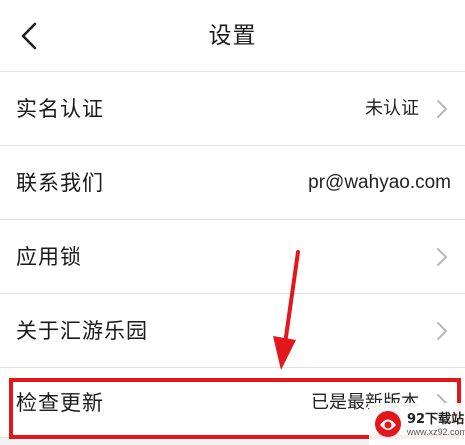 The width and height of the screenshot is (465, 445). I want to click on verification-status: 未认证, so click(392, 108).